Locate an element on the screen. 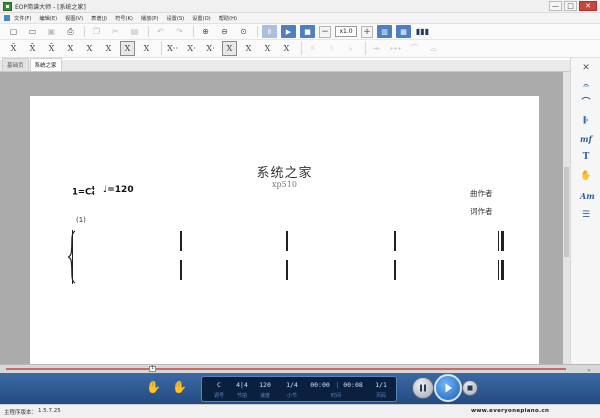  piano-icon: ▥ is located at coordinates (384, 31).